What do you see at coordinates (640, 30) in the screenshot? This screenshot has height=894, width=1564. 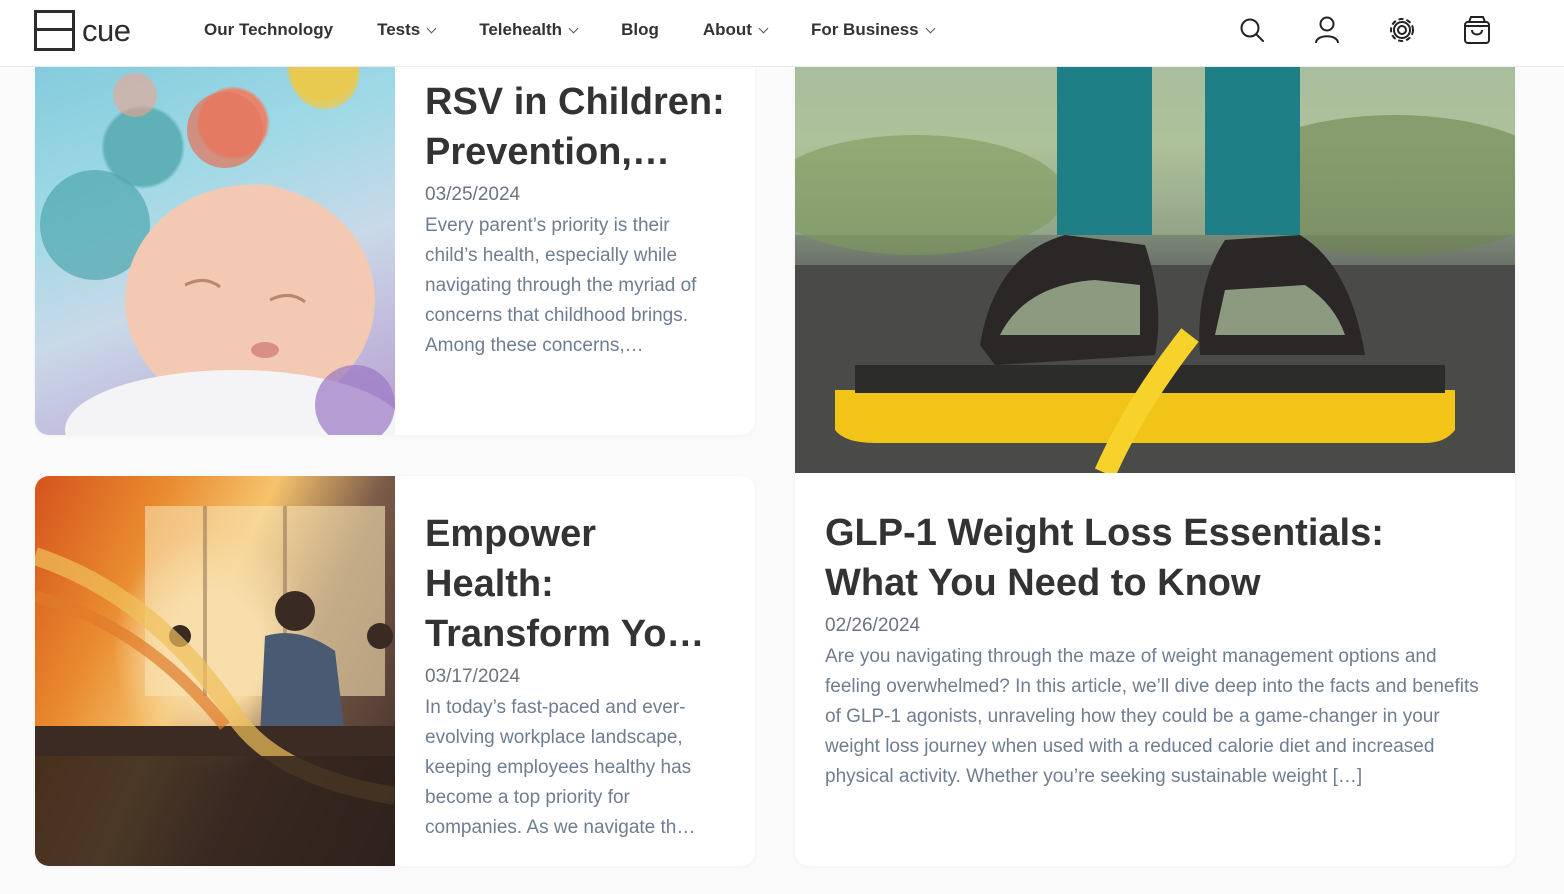 I see `nav-blog: Blog` at bounding box center [640, 30].